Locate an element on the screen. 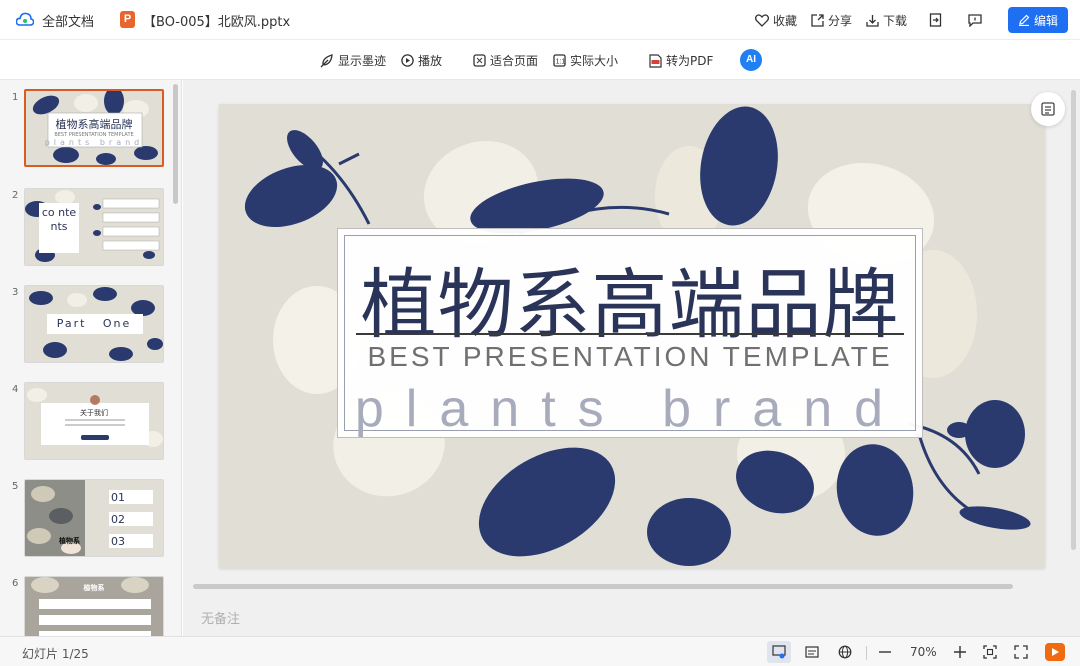 The height and width of the screenshot is (666, 1080). thumb-1-brand: plants brand is located at coordinates (94, 142).